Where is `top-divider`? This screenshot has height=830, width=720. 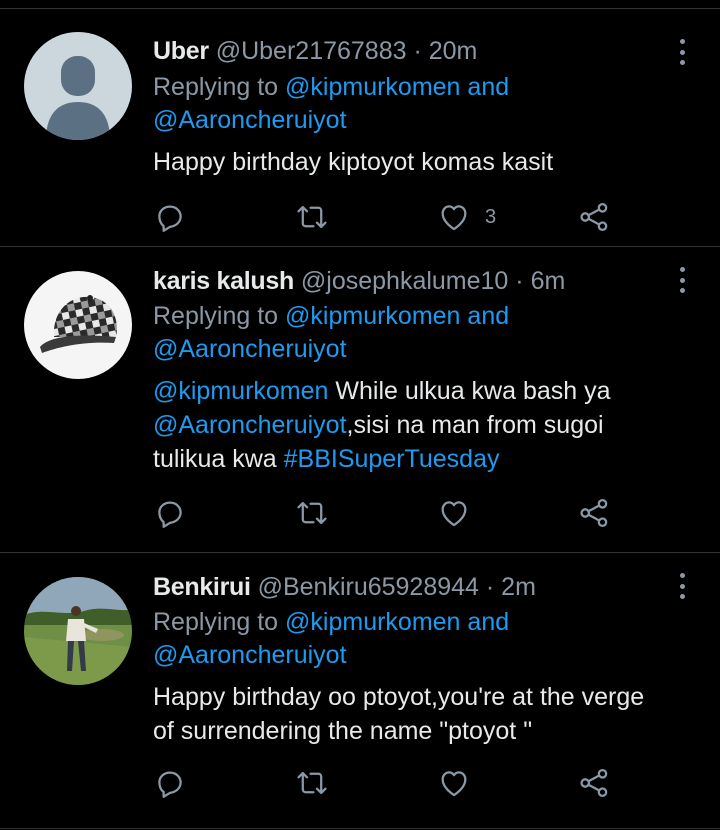
top-divider is located at coordinates (360, 4).